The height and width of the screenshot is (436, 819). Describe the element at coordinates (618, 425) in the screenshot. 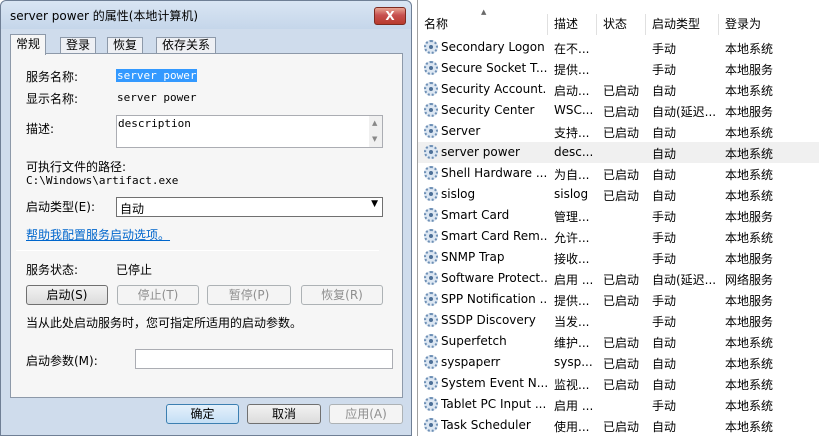

I see `table-row: Task Scheduler 使用... 已启动 自动 本地系统` at that location.